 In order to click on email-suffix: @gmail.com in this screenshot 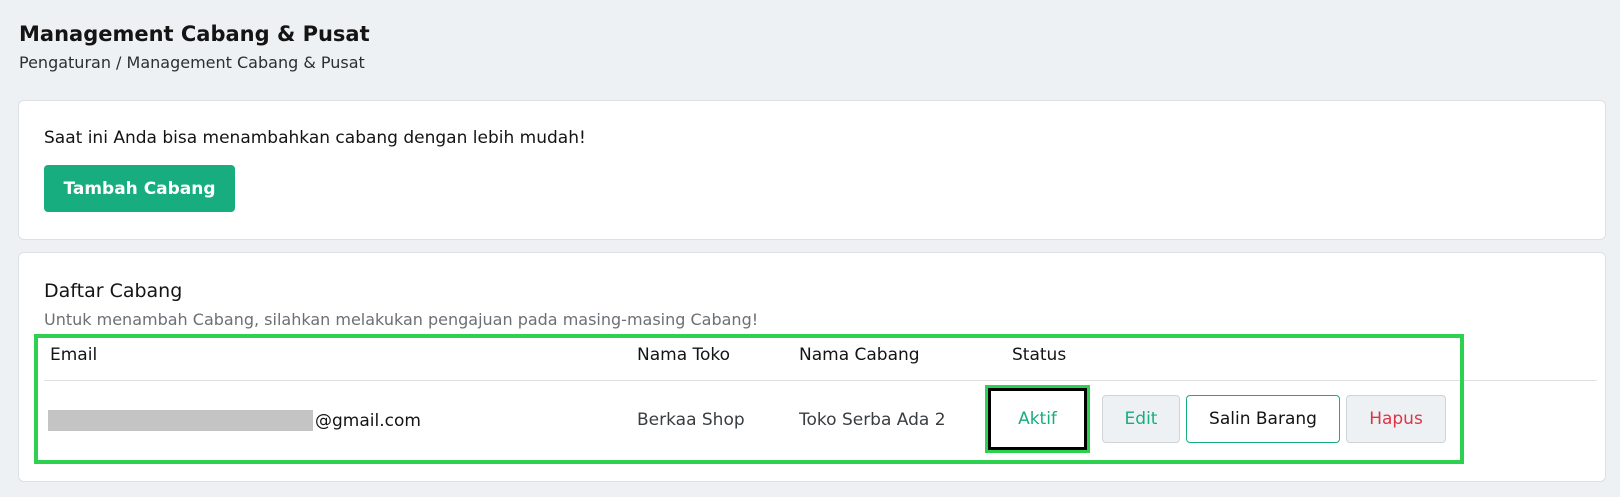, I will do `click(368, 420)`.